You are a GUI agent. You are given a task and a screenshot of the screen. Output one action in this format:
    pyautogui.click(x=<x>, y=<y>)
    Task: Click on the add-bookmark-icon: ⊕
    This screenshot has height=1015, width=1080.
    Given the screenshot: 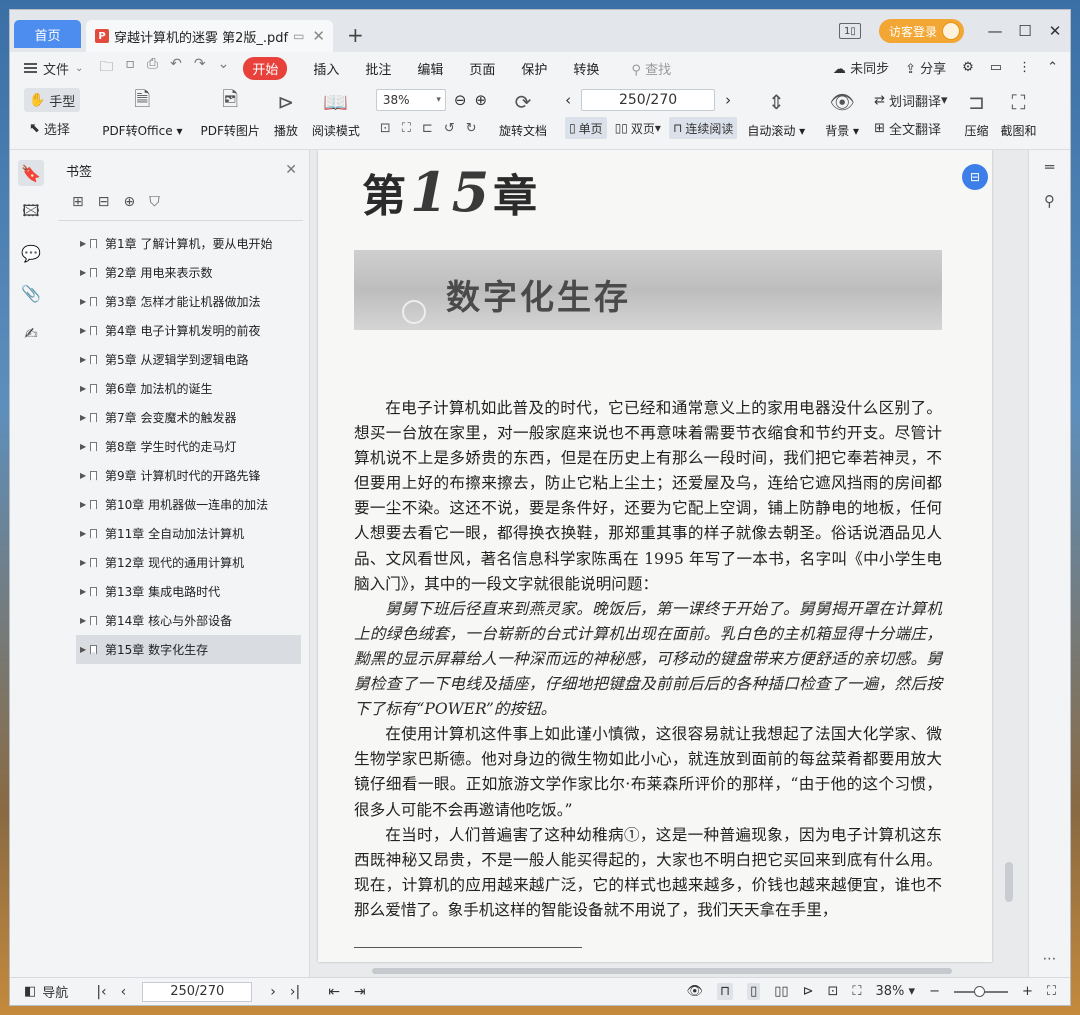 What is the action you would take?
    pyautogui.click(x=129, y=202)
    